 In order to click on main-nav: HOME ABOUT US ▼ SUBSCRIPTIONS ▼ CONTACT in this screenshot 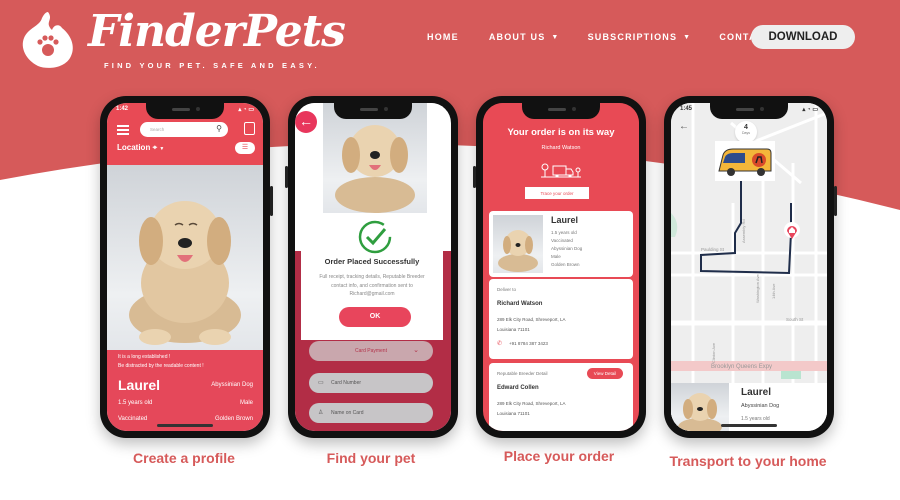, I will do `click(599, 37)`.